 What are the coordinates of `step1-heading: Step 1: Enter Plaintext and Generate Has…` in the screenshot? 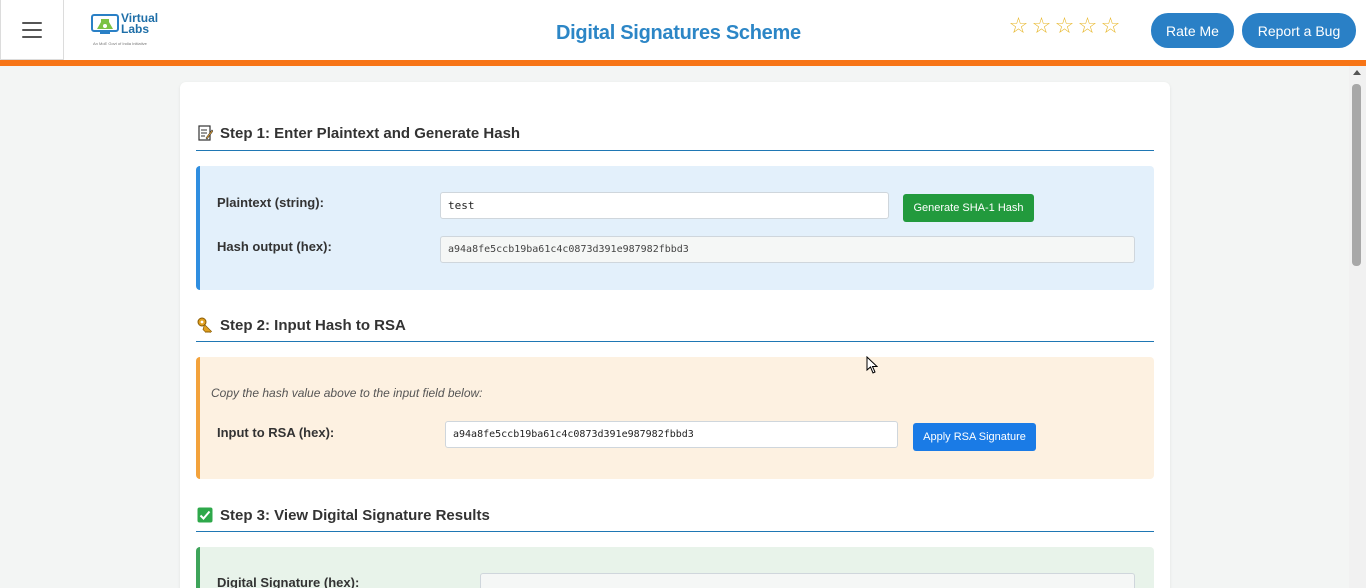 It's located at (675, 133).